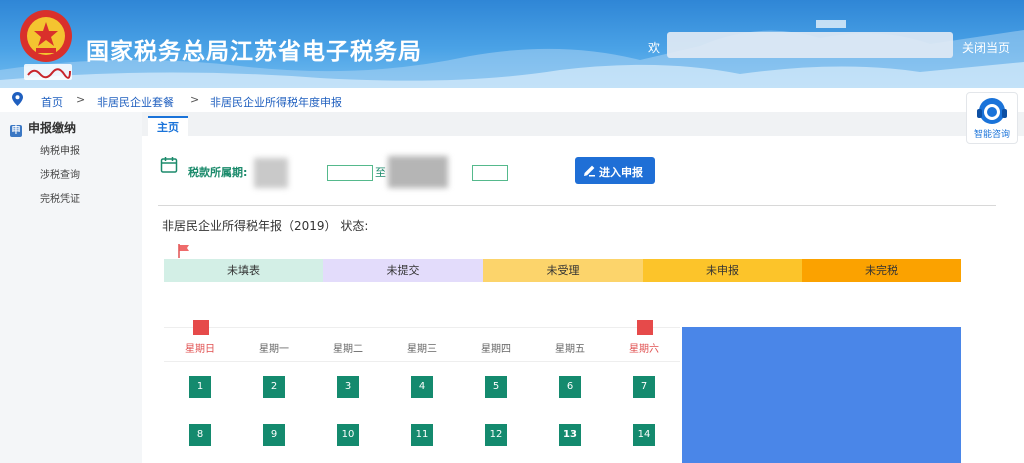 The image size is (1024, 463). I want to click on tax-period-label: 税款所属期:, so click(218, 172).